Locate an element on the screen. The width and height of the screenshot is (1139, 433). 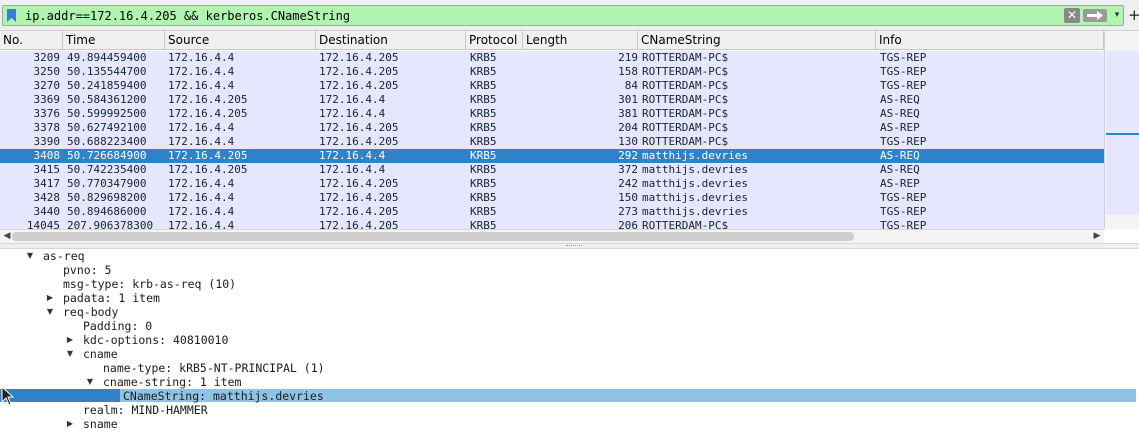
selected-tree-item: CNameString: matthijs.devries is located at coordinates (223, 396).